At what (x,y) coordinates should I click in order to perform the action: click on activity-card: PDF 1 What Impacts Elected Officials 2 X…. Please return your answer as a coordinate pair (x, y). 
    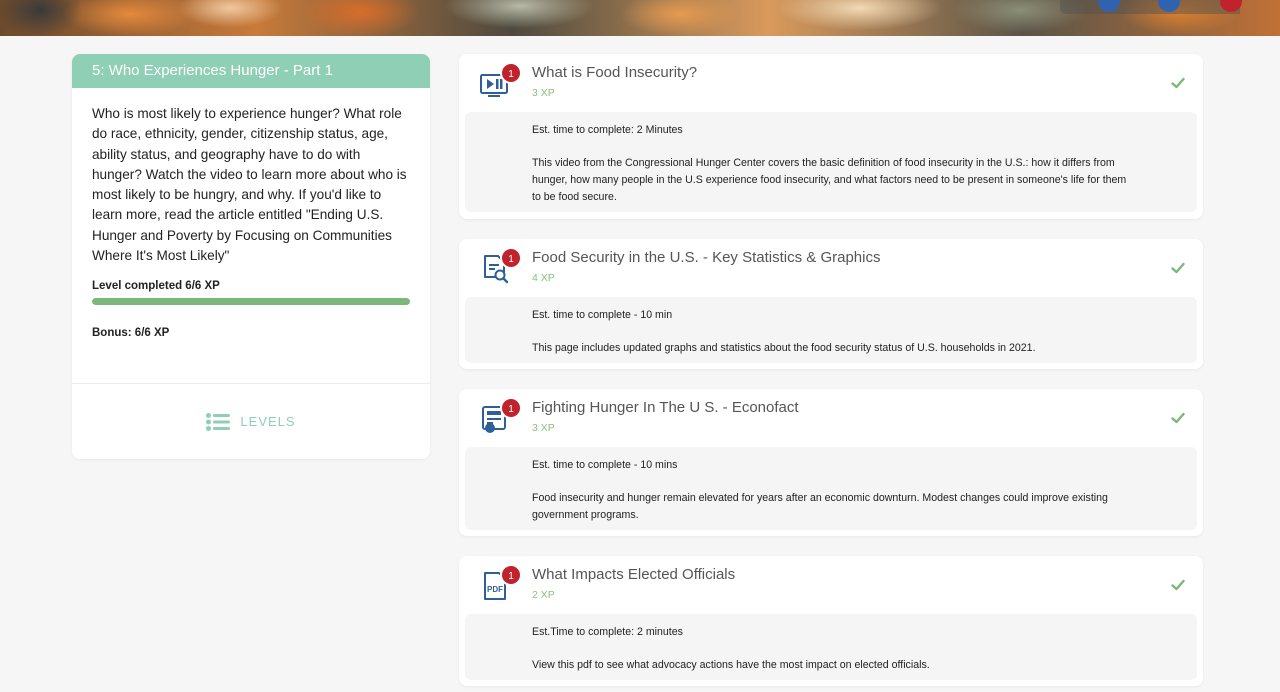
    Looking at the image, I should click on (831, 621).